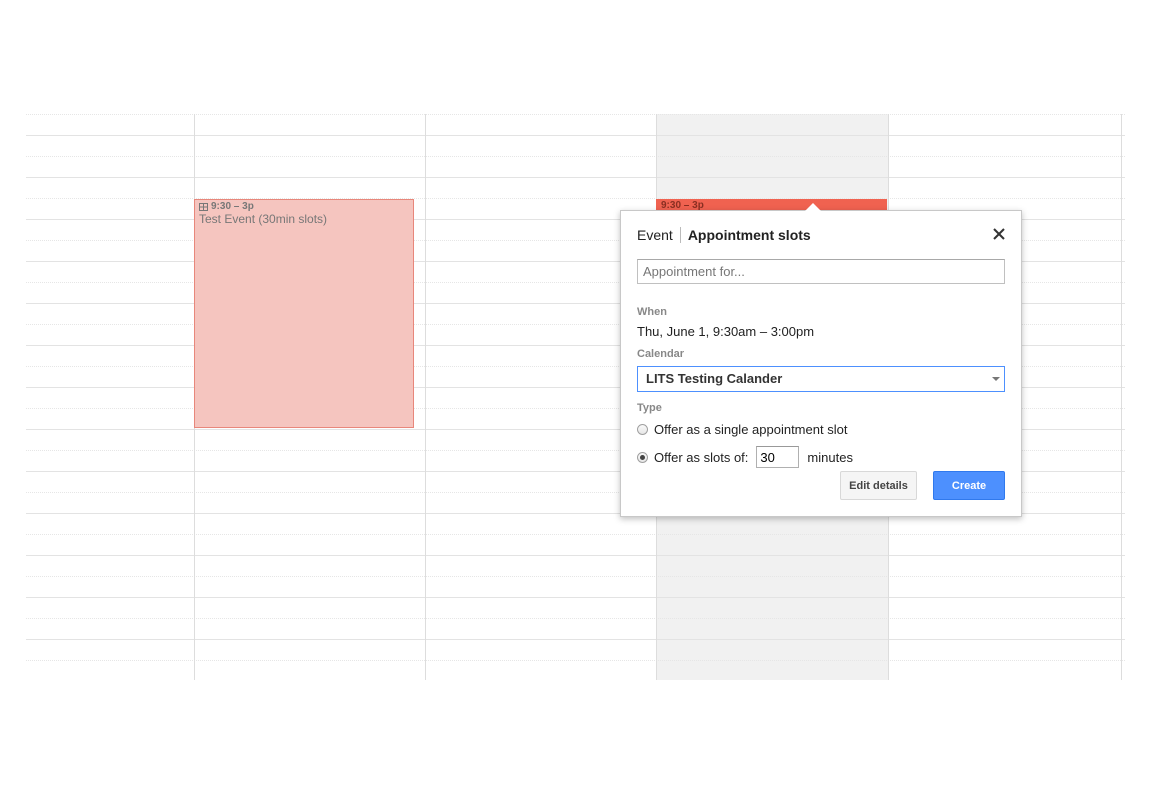 Image resolution: width=1163 pixels, height=791 pixels. I want to click on radio-single-slot, so click(642, 429).